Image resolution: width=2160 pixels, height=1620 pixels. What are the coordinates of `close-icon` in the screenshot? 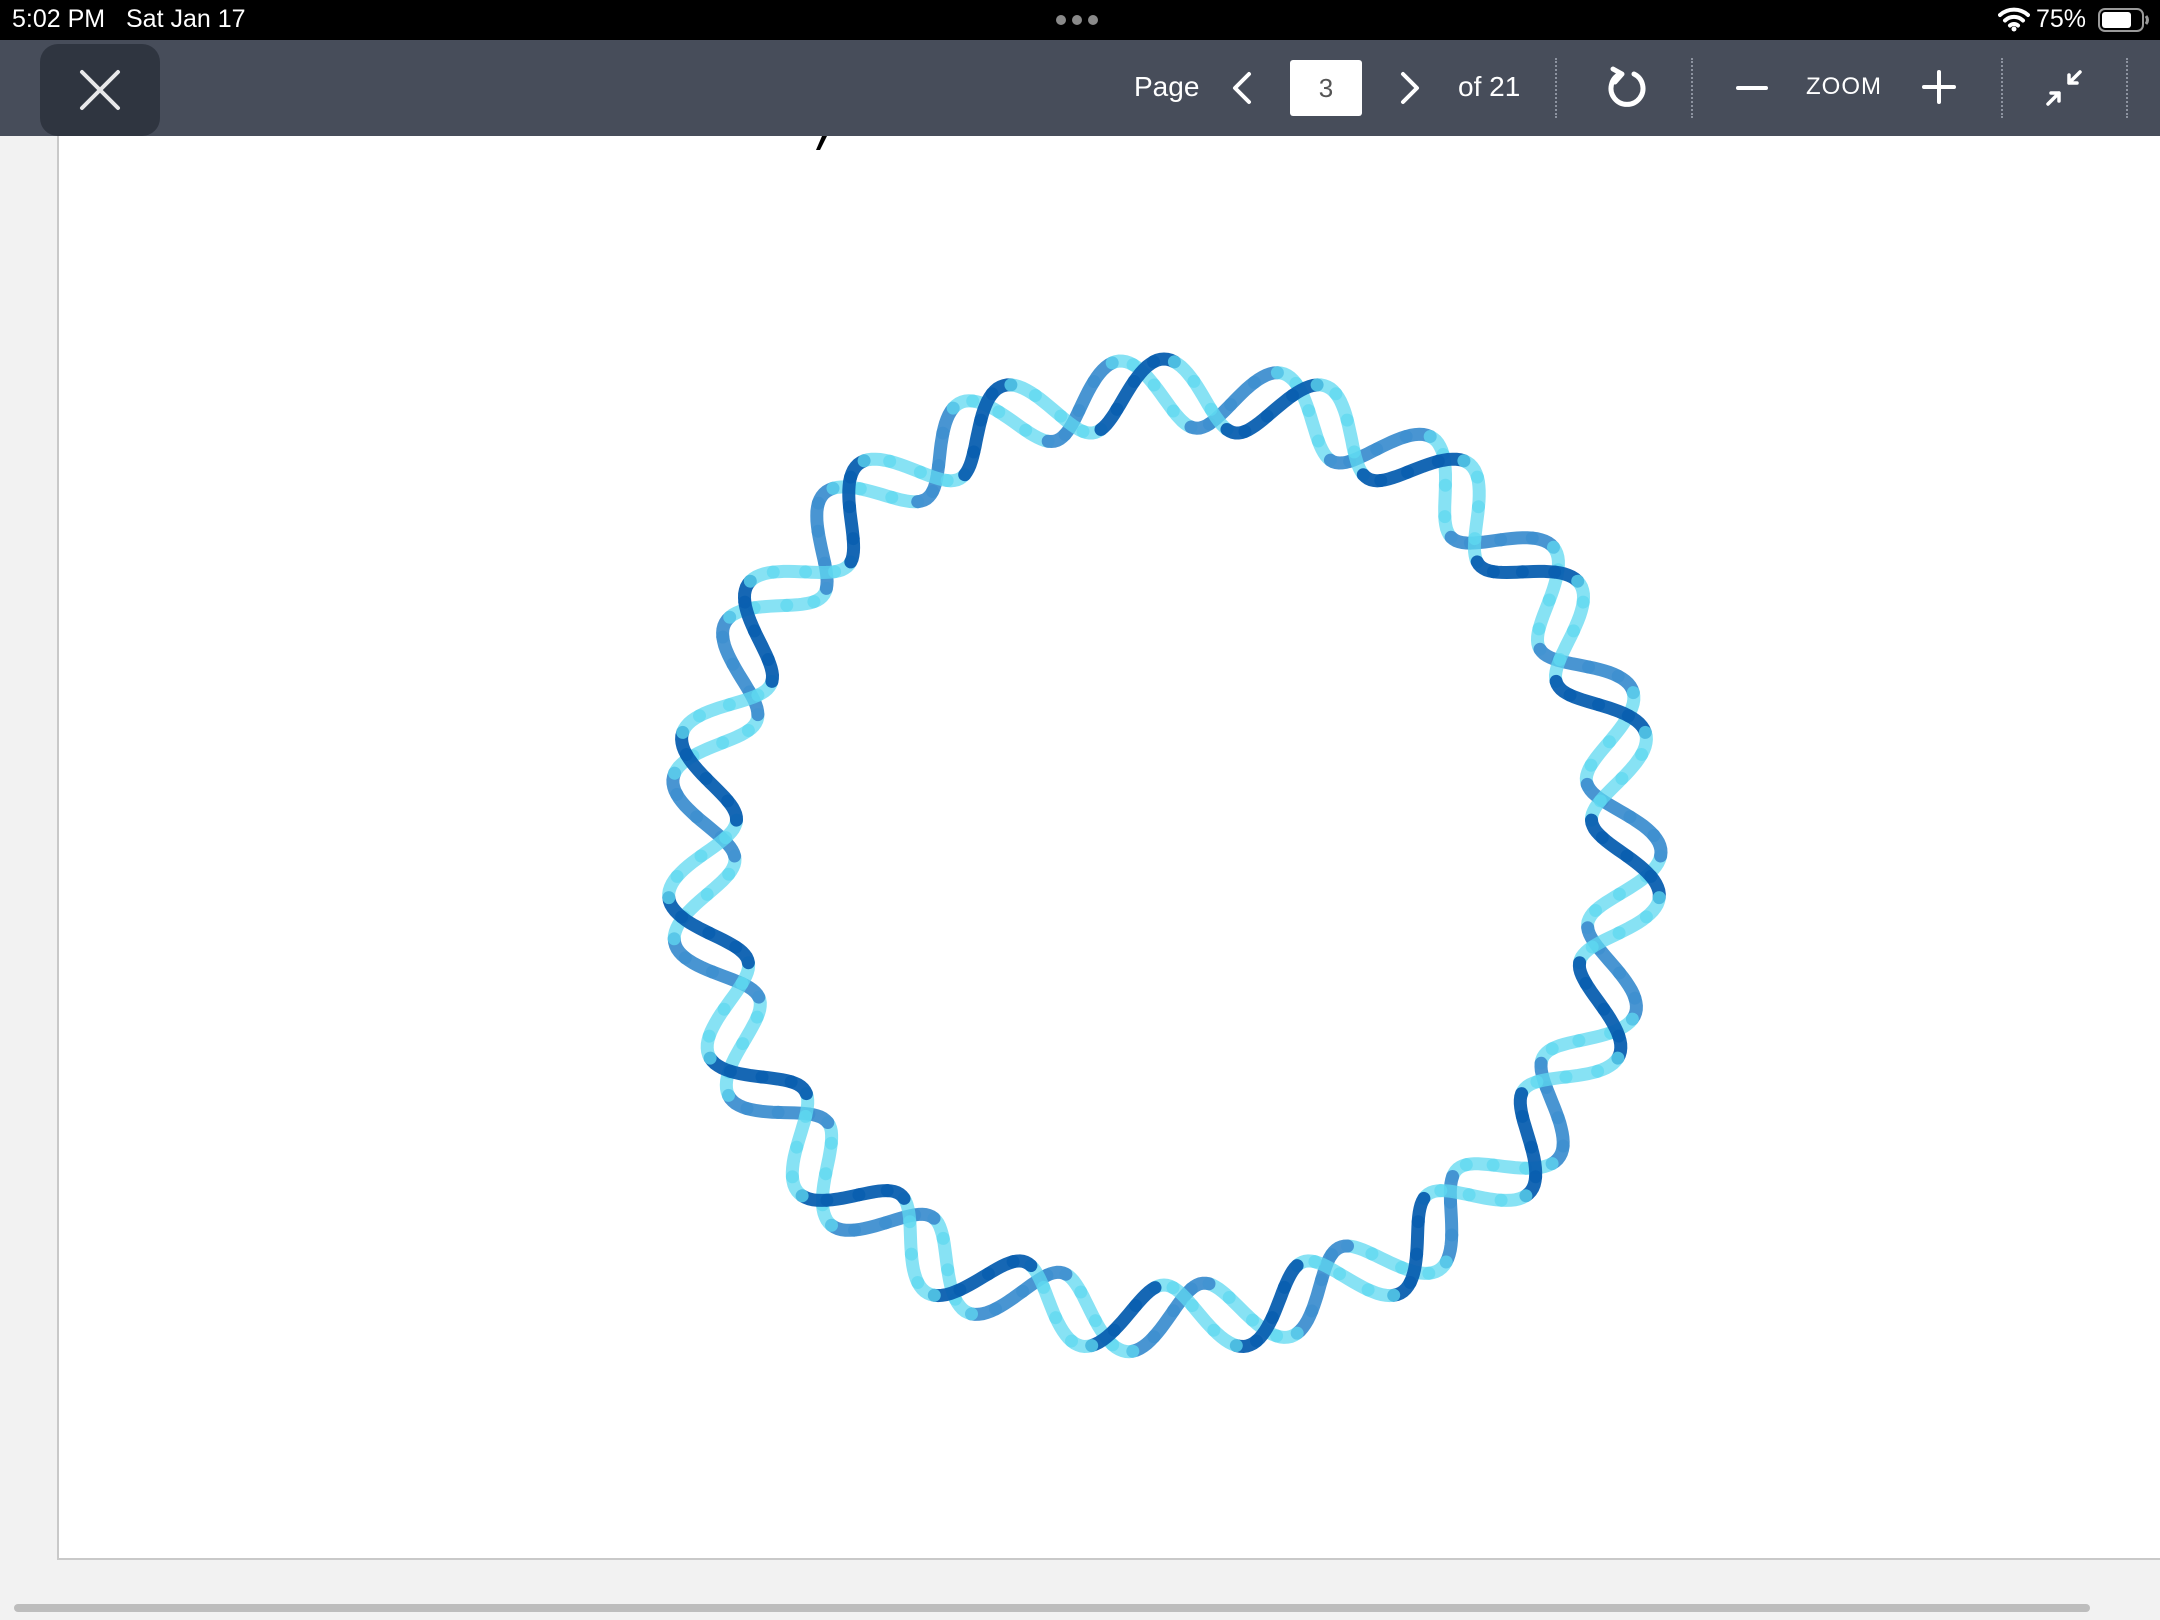 It's located at (100, 90).